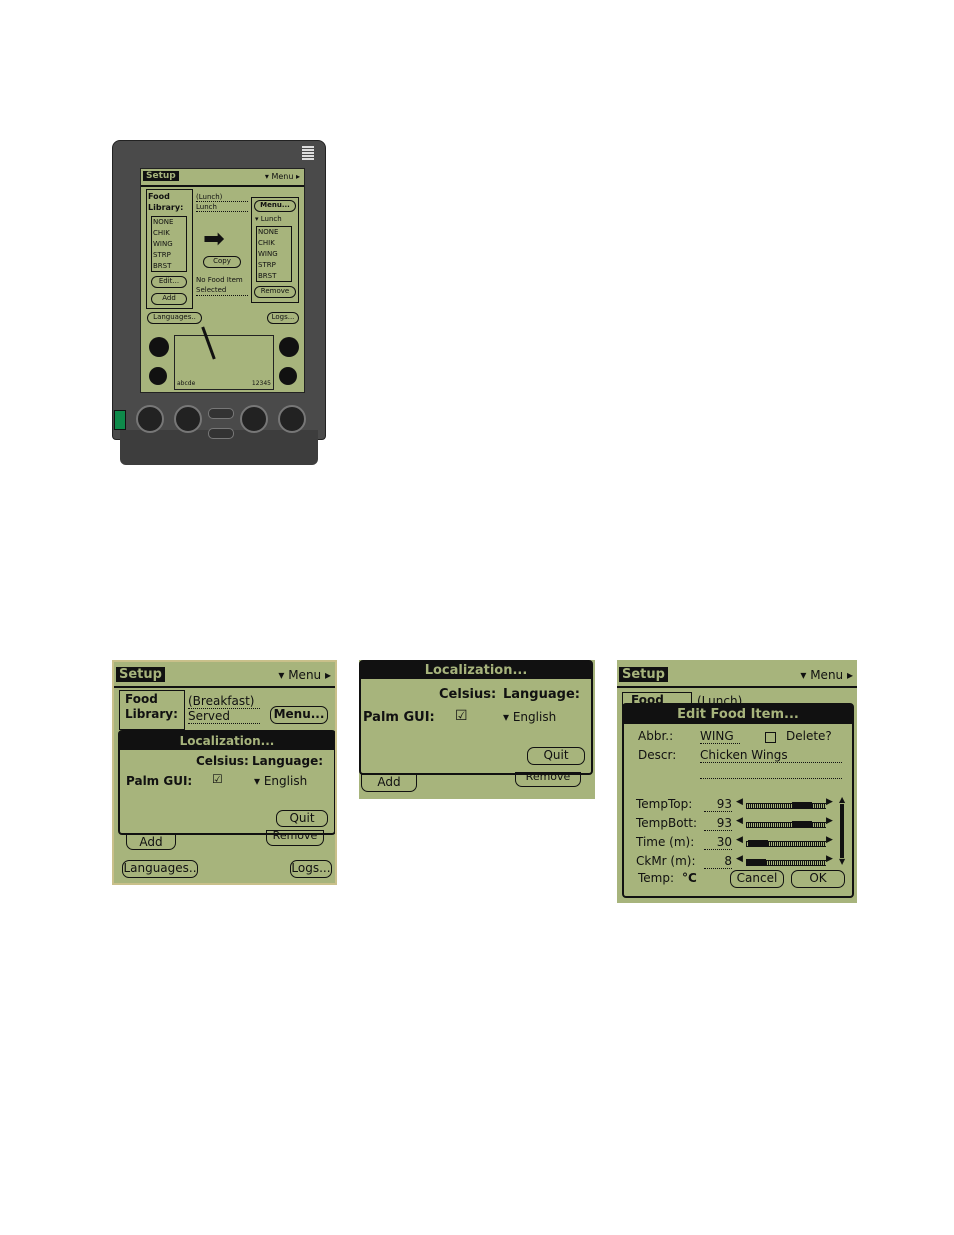  I want to click on speaker-grille-icon, so click(308, 153).